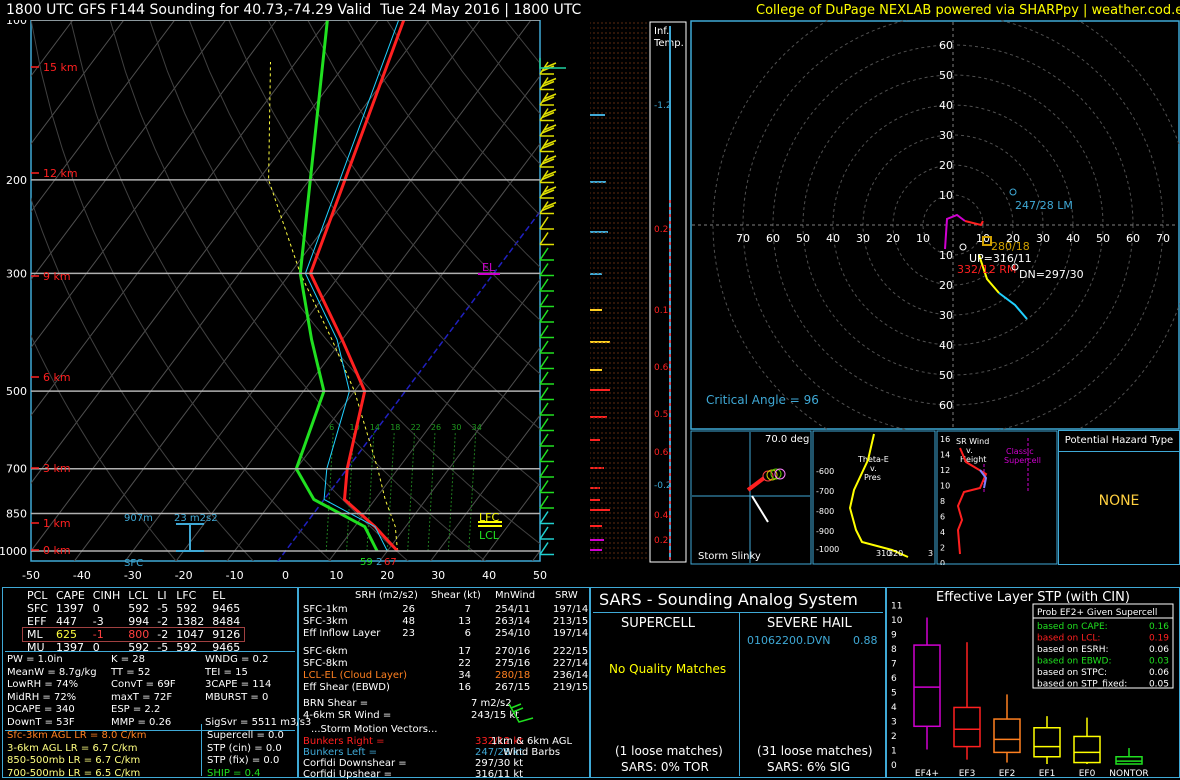 The width and height of the screenshot is (1180, 780). Describe the element at coordinates (456, 427) in the screenshot. I see `mixing-ratio-label: 30` at that location.